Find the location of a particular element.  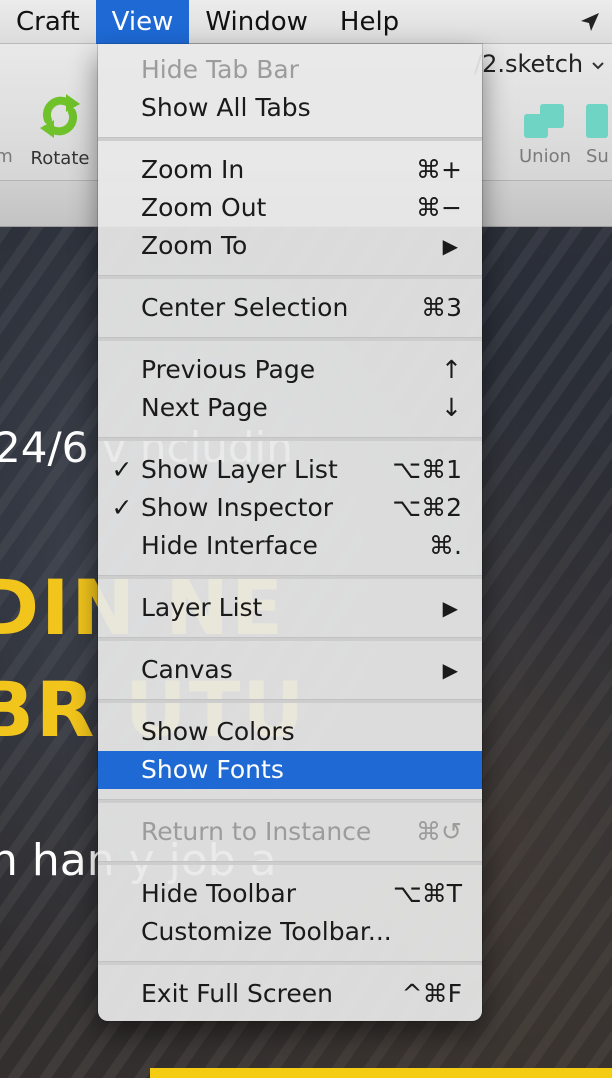

menu-view: View is located at coordinates (142, 22).